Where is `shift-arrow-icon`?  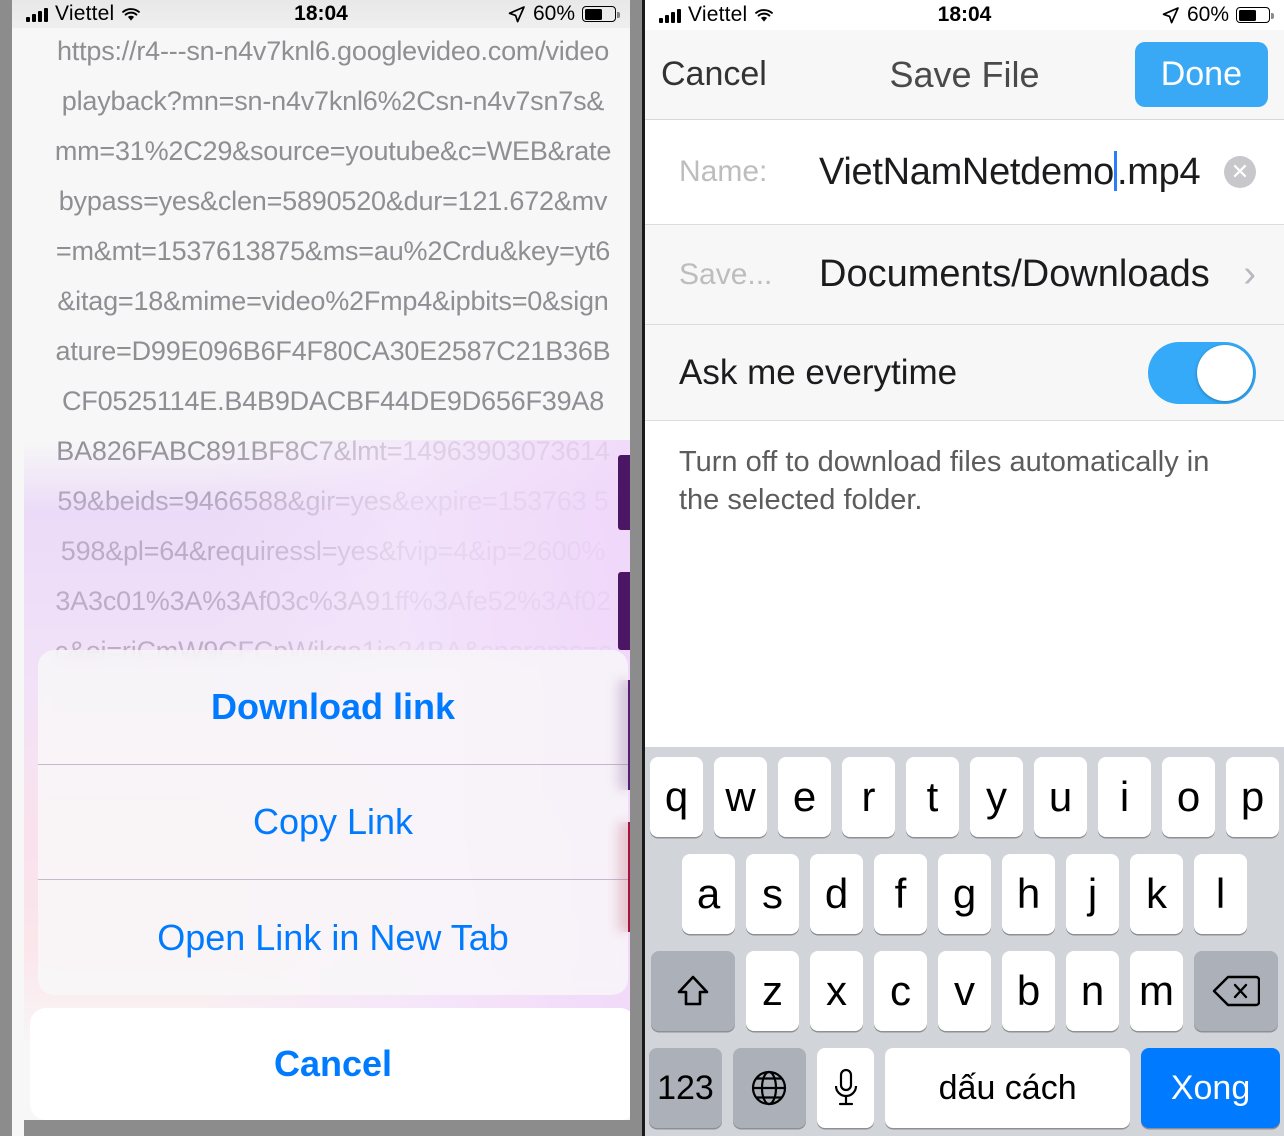
shift-arrow-icon is located at coordinates (693, 991).